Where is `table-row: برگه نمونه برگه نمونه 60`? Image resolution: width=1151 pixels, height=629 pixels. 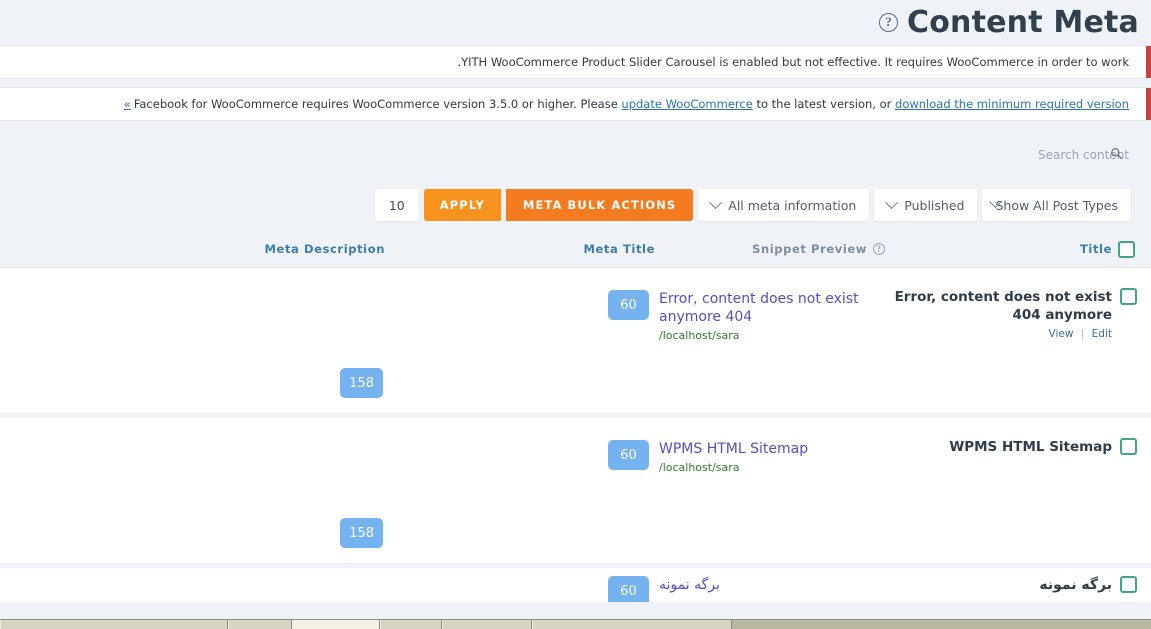 table-row: برگه نمونه برگه نمونه 60 is located at coordinates (575, 585).